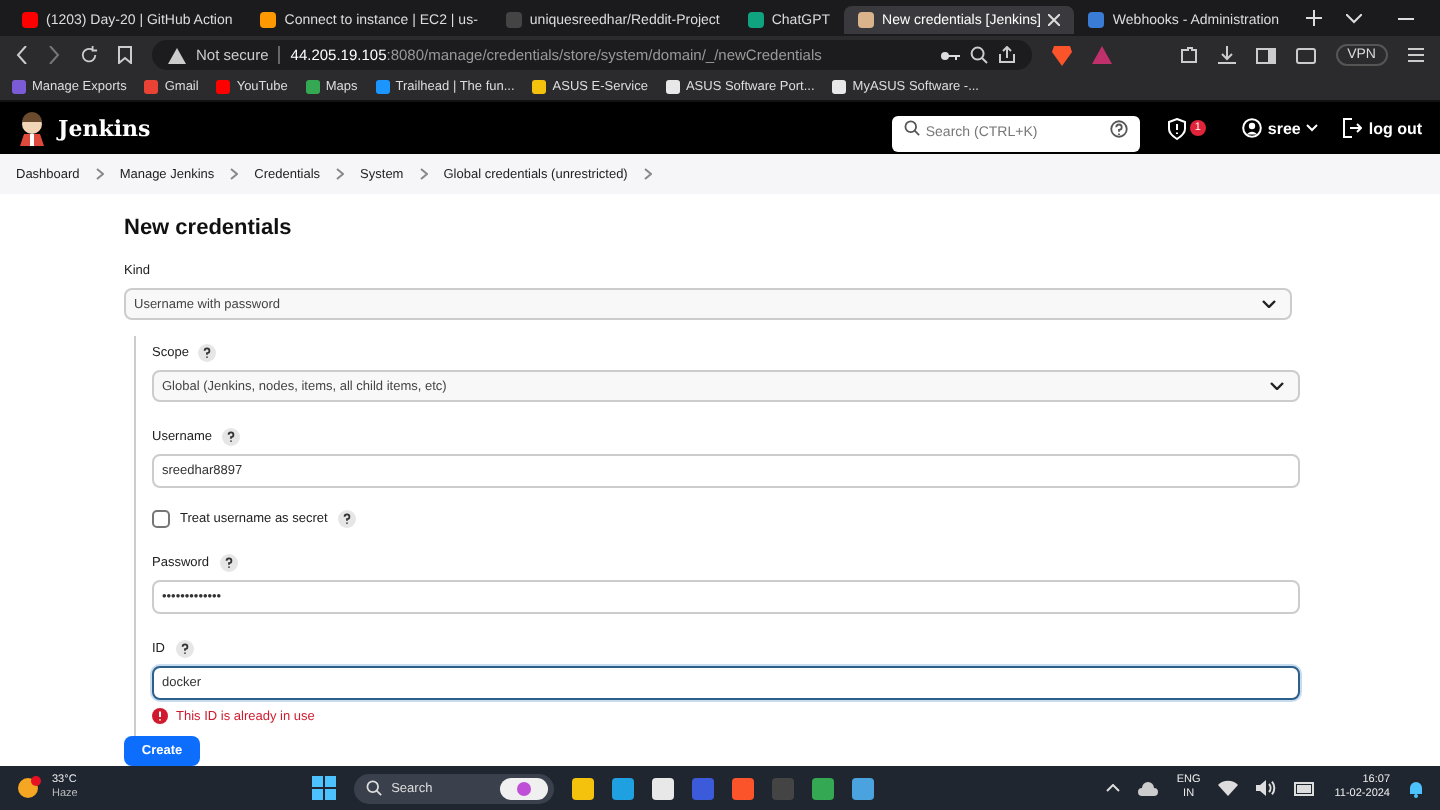 This screenshot has height=810, width=1440. I want to click on battery-icon, so click(1305, 788).